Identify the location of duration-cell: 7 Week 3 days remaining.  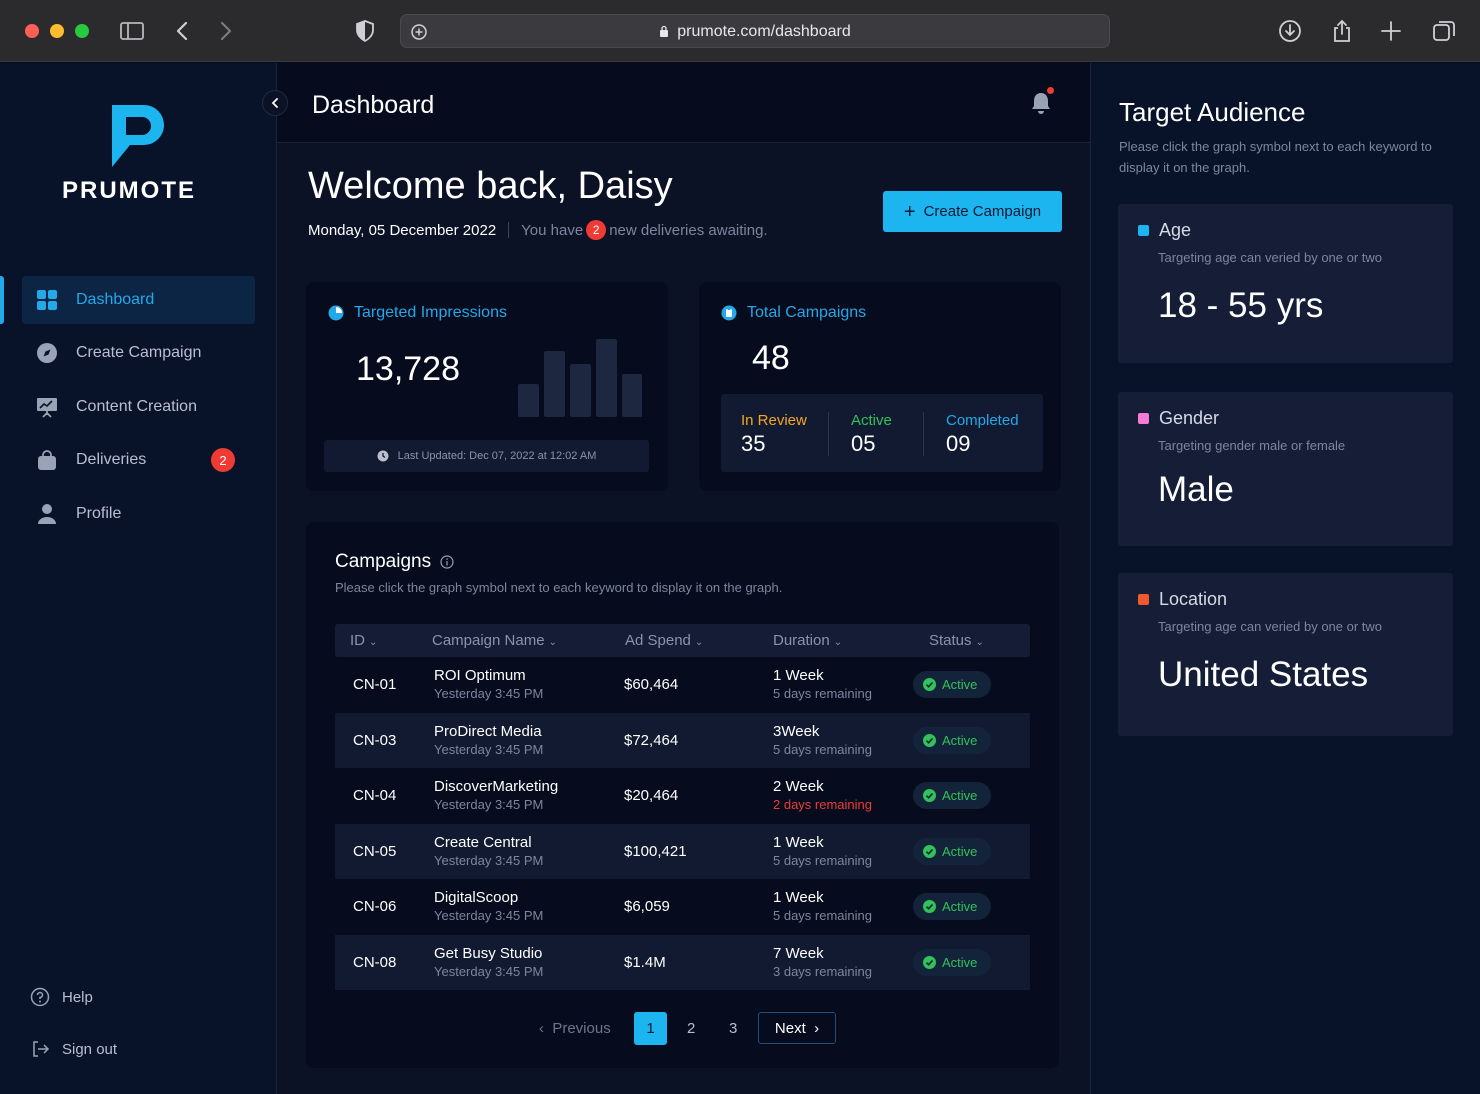
(822, 962).